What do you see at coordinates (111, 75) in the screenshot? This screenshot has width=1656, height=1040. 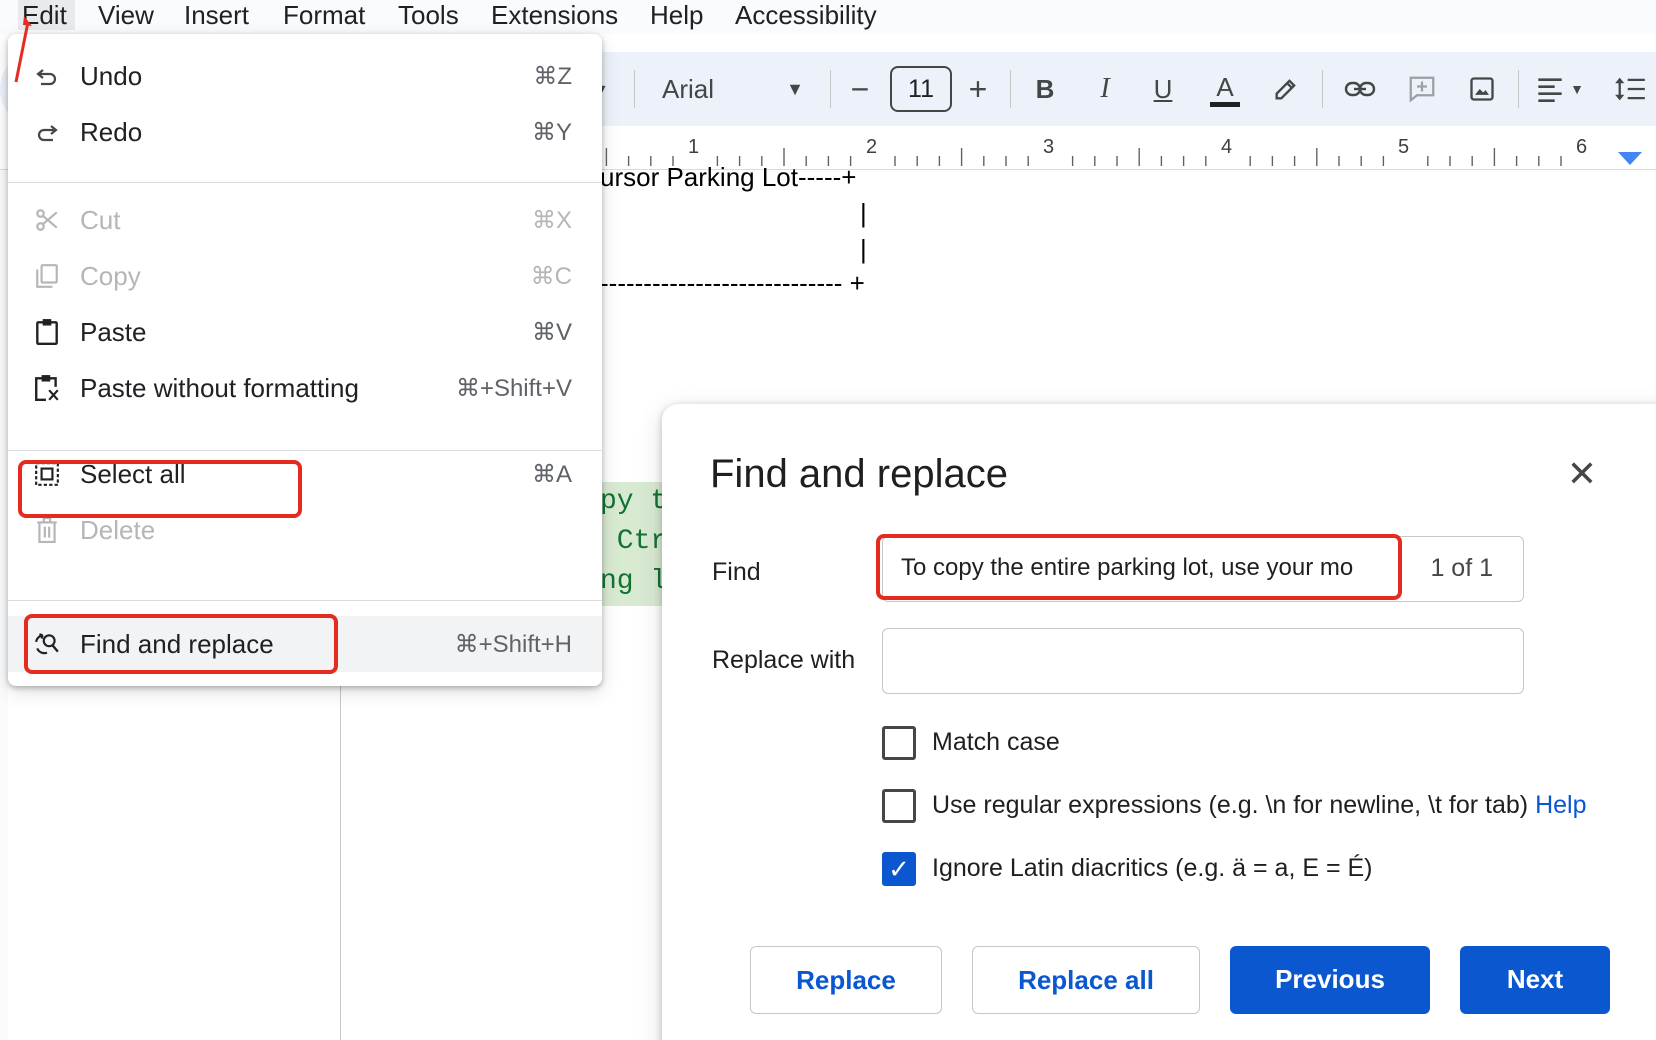 I see `menu-item-label: Undo` at bounding box center [111, 75].